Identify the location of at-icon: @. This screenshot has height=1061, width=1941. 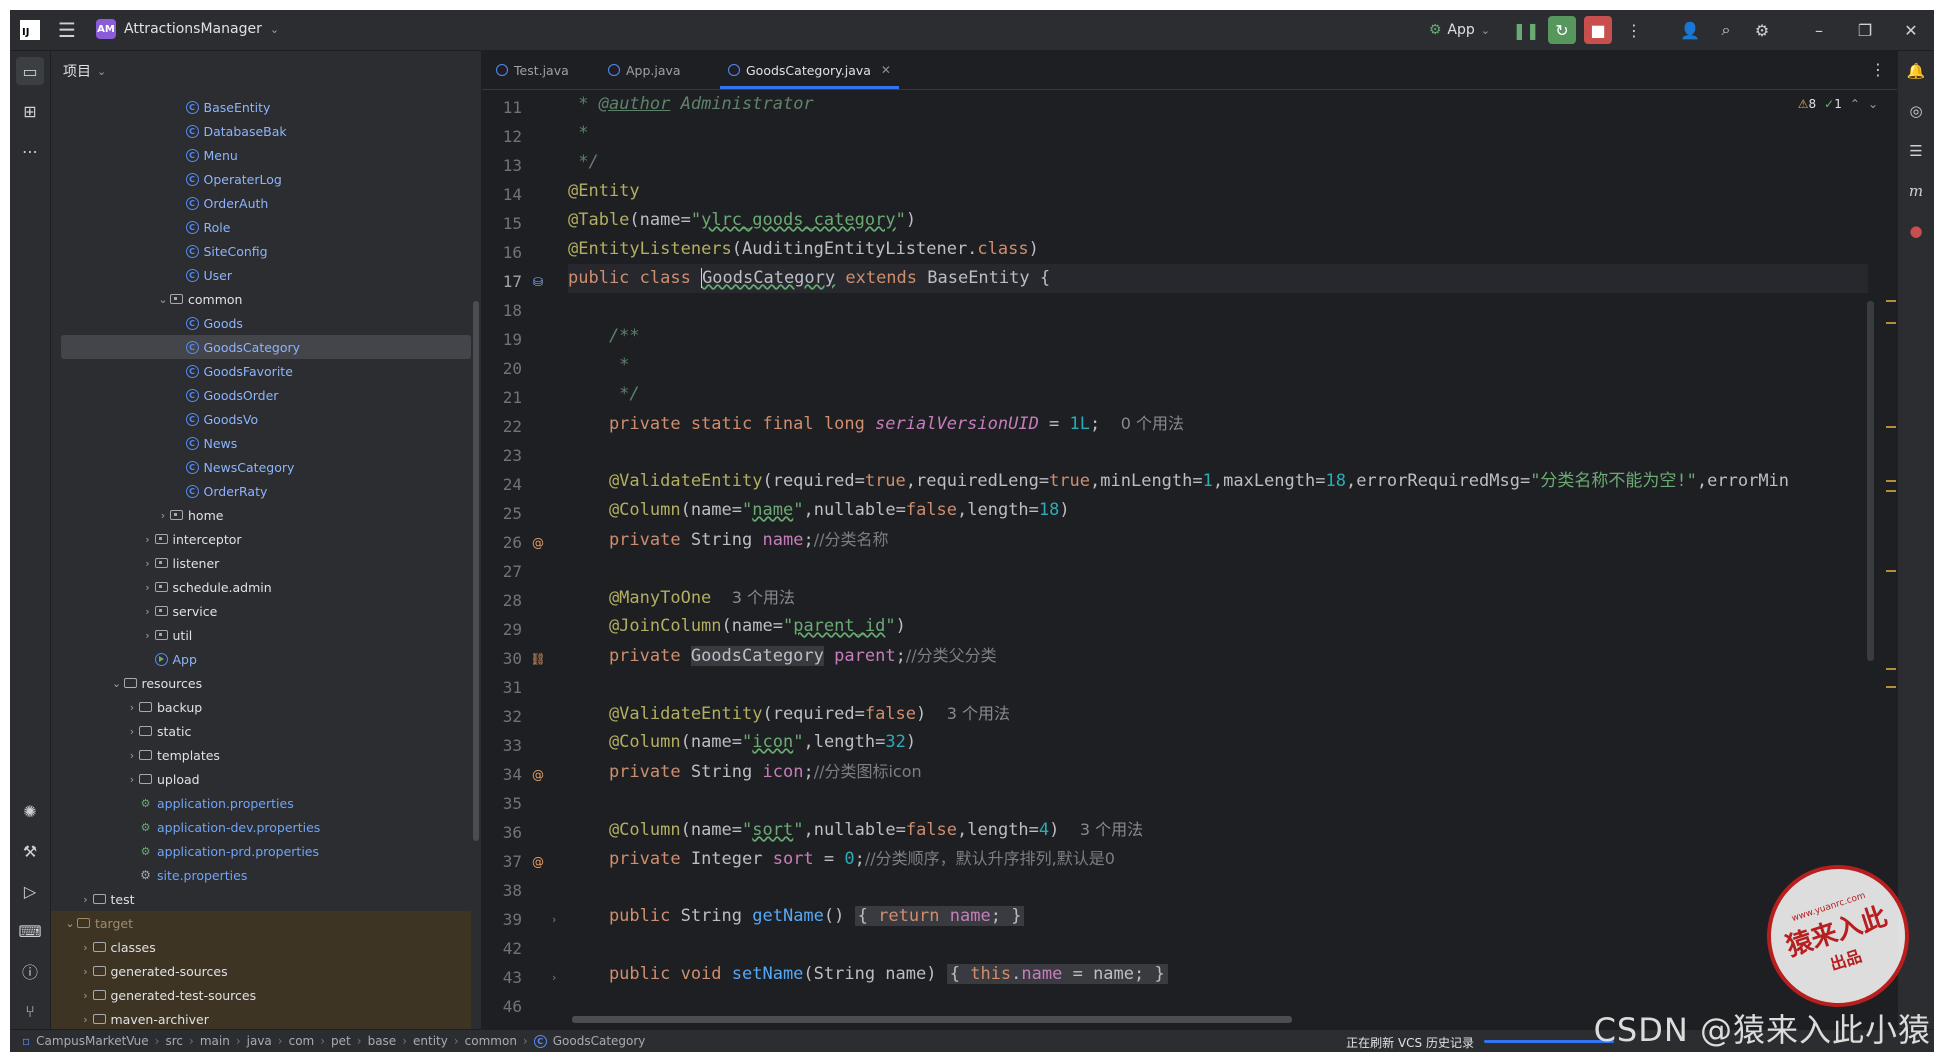
(538, 543).